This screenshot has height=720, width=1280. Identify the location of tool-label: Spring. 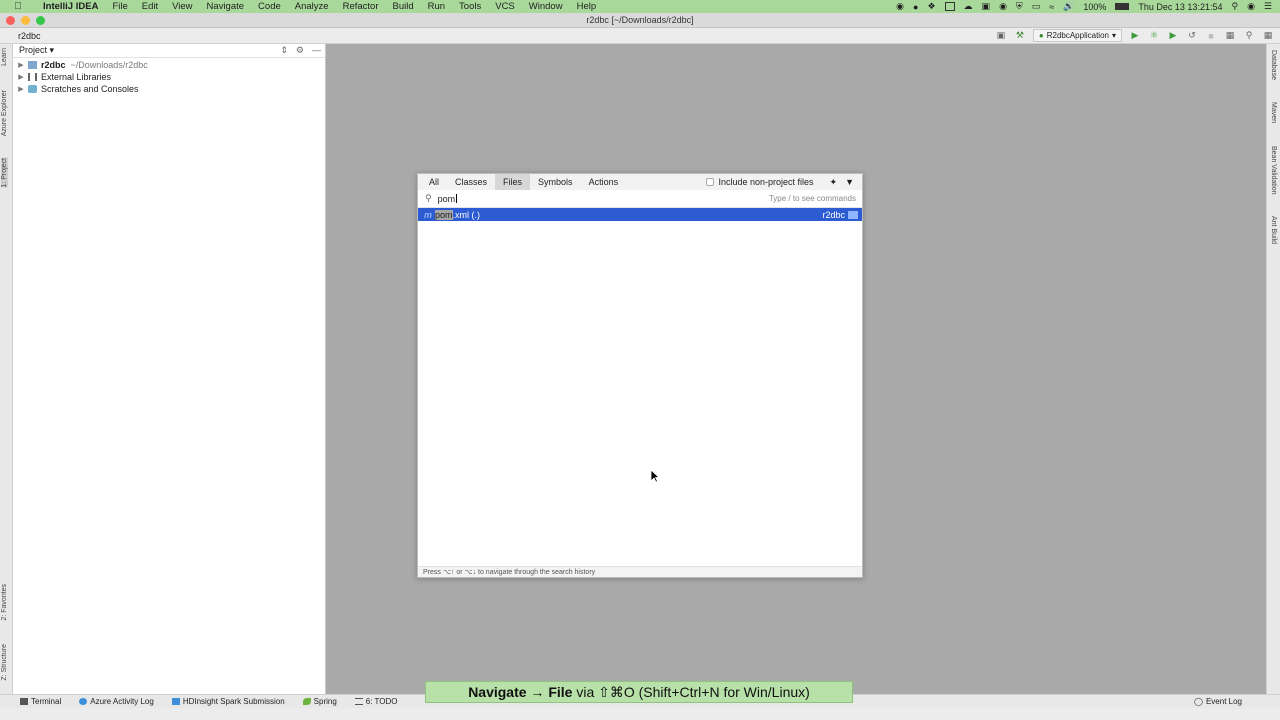
(325, 701).